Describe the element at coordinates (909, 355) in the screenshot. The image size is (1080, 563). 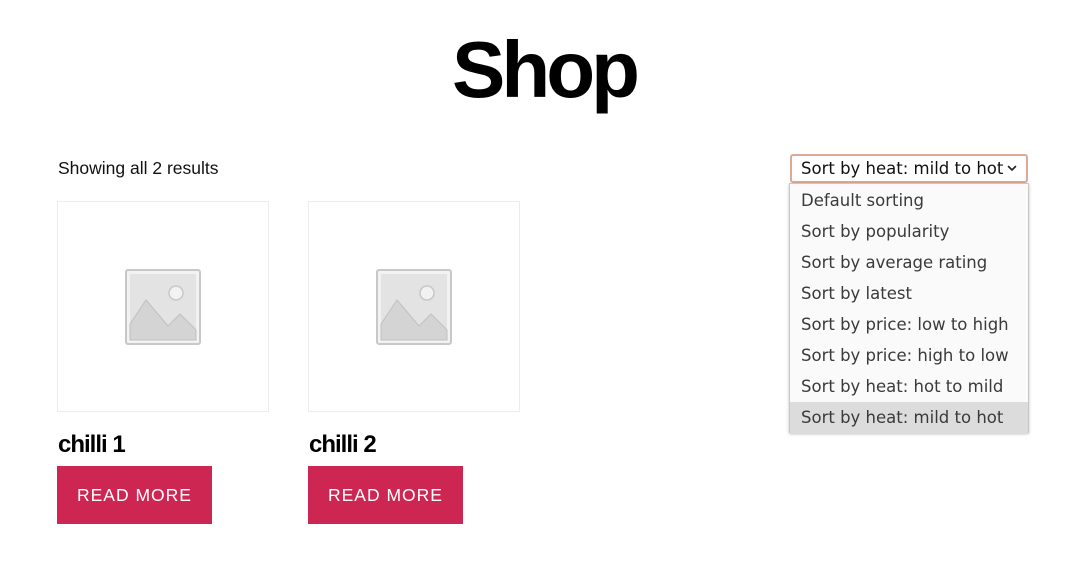
I see `sort-option-price-high-low: Sort by price: high to low` at that location.